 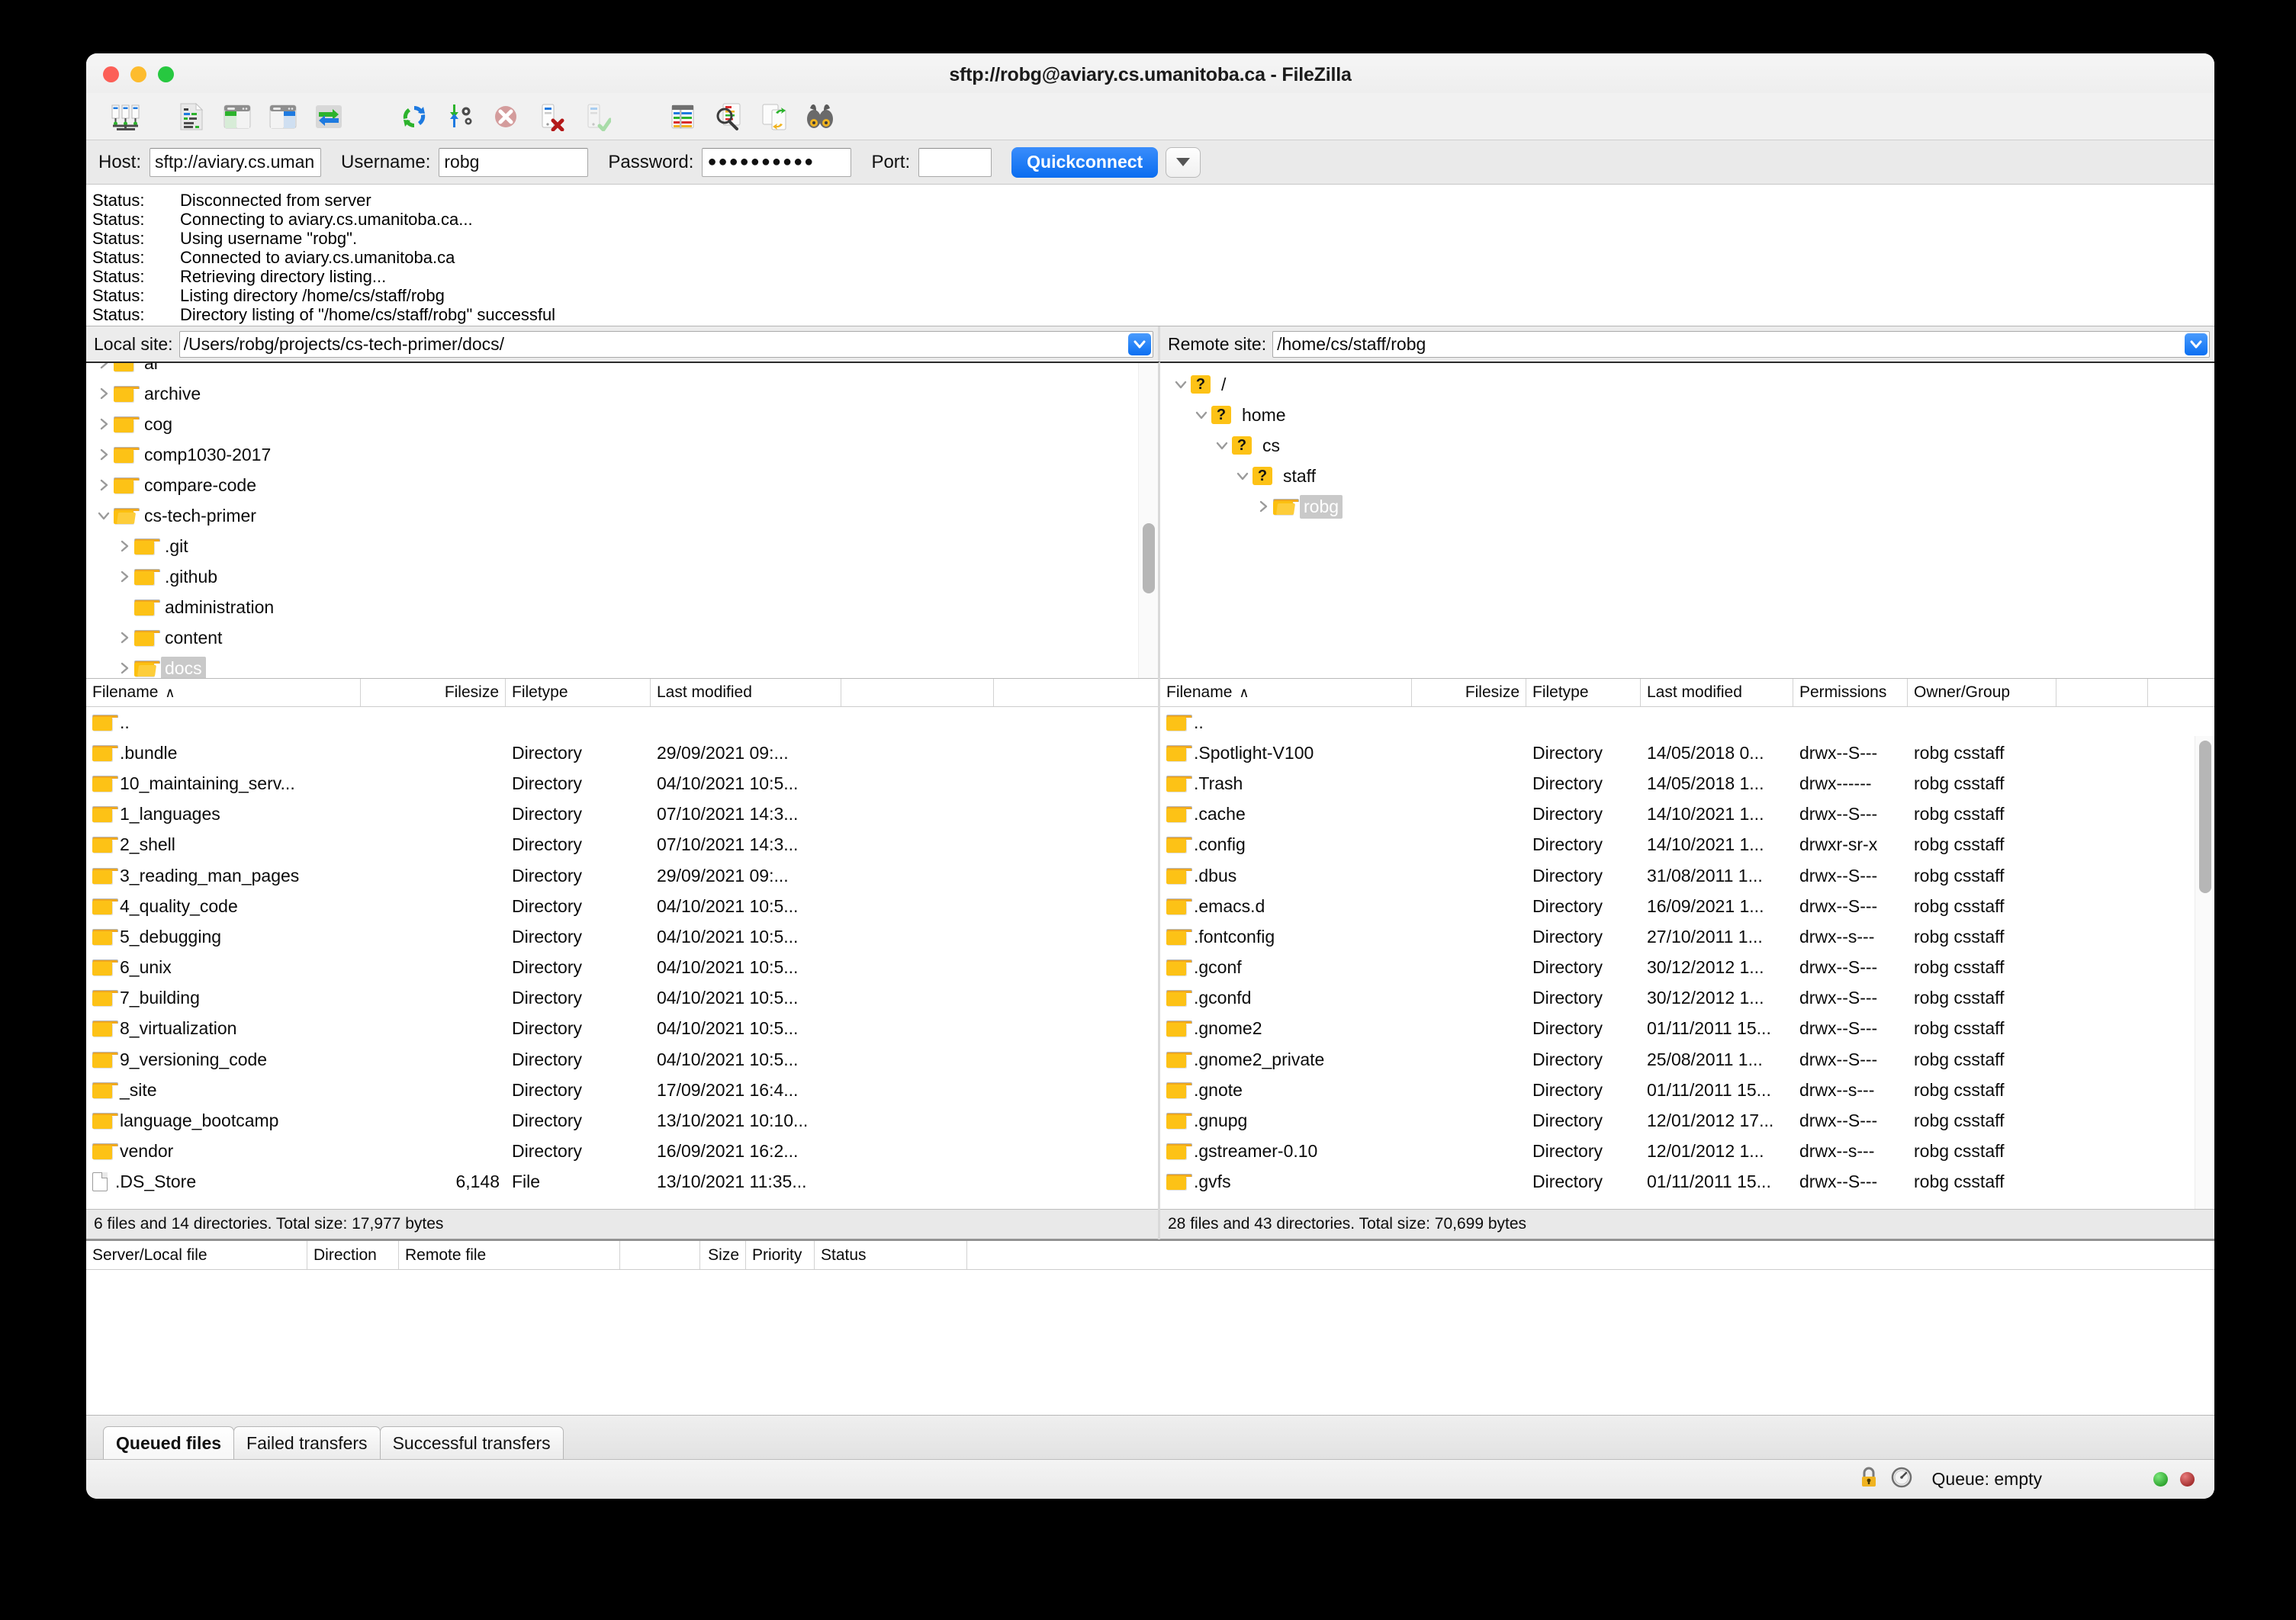 I want to click on remote-list-scrollbar, so click(x=2205, y=972).